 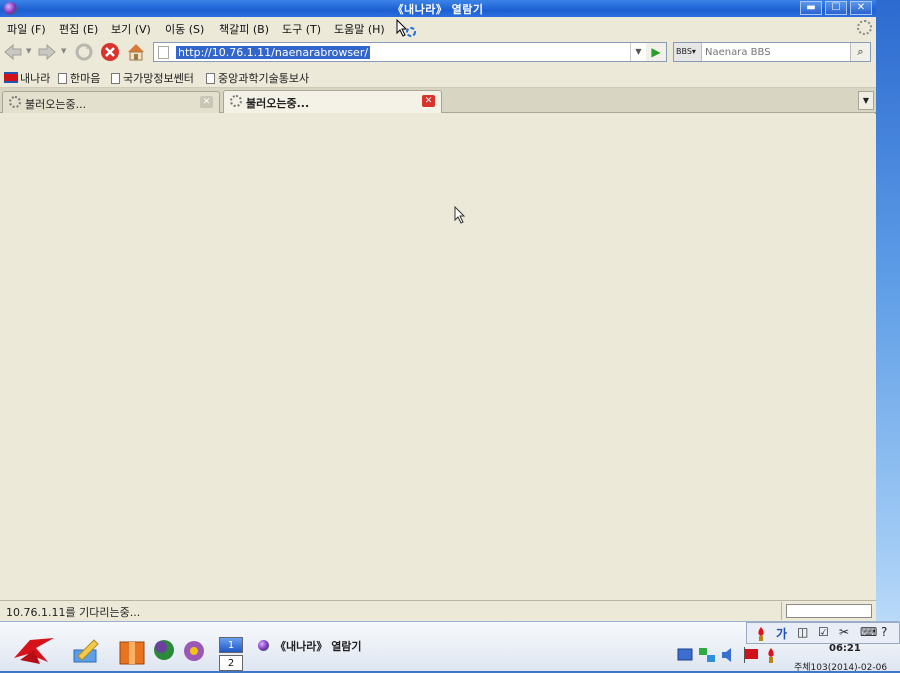 What do you see at coordinates (231, 663) in the screenshot?
I see `workspace-2-button: 2` at bounding box center [231, 663].